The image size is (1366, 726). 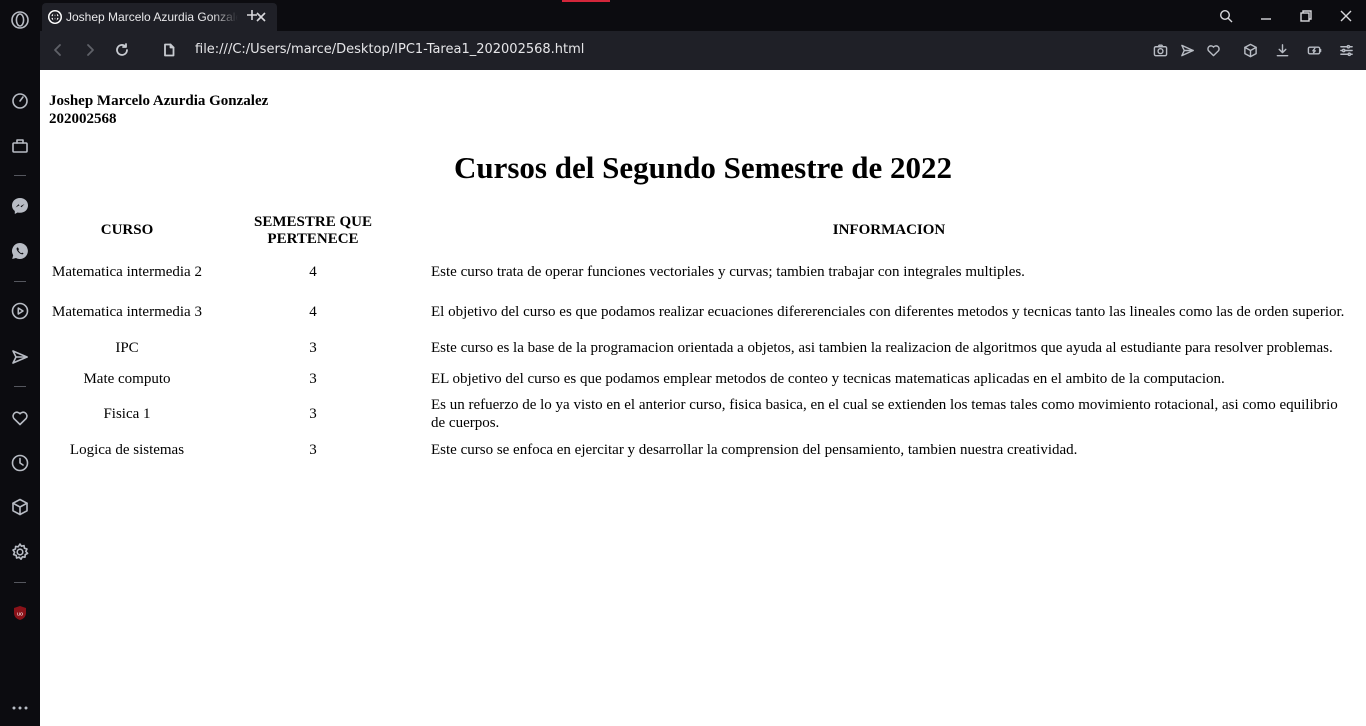 What do you see at coordinates (586, 1) in the screenshot?
I see `accent-indicator` at bounding box center [586, 1].